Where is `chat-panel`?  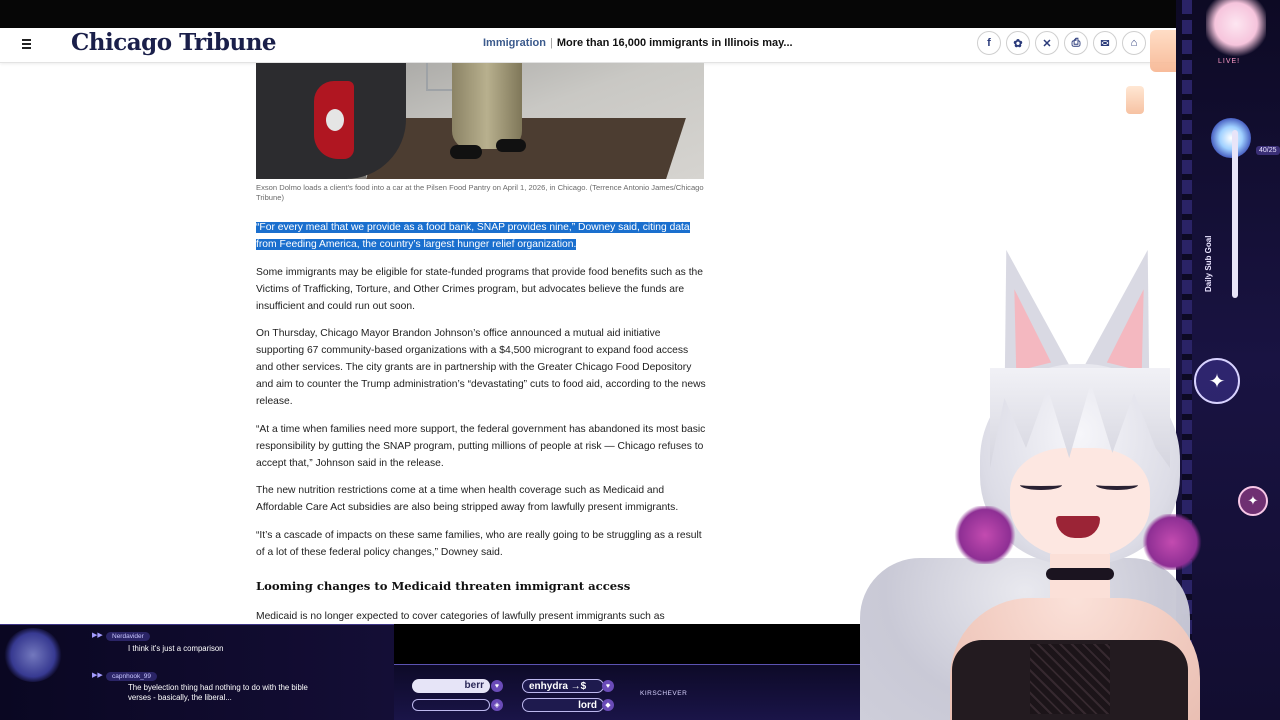
chat-panel is located at coordinates (197, 672).